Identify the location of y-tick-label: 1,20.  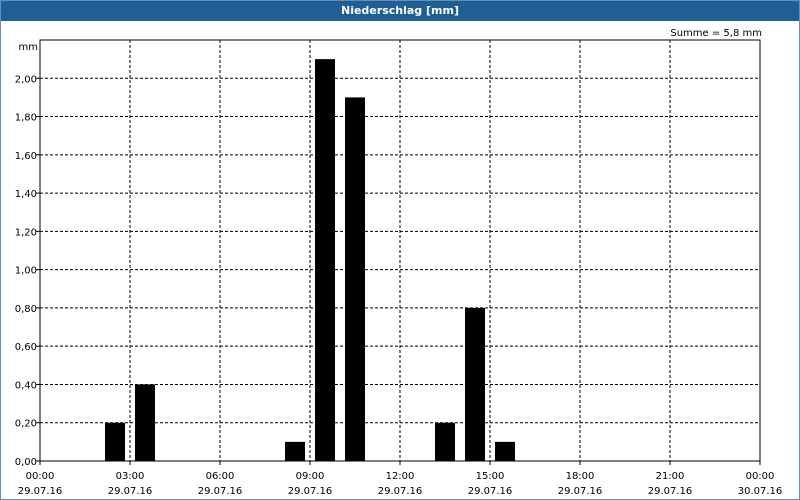
(26, 232).